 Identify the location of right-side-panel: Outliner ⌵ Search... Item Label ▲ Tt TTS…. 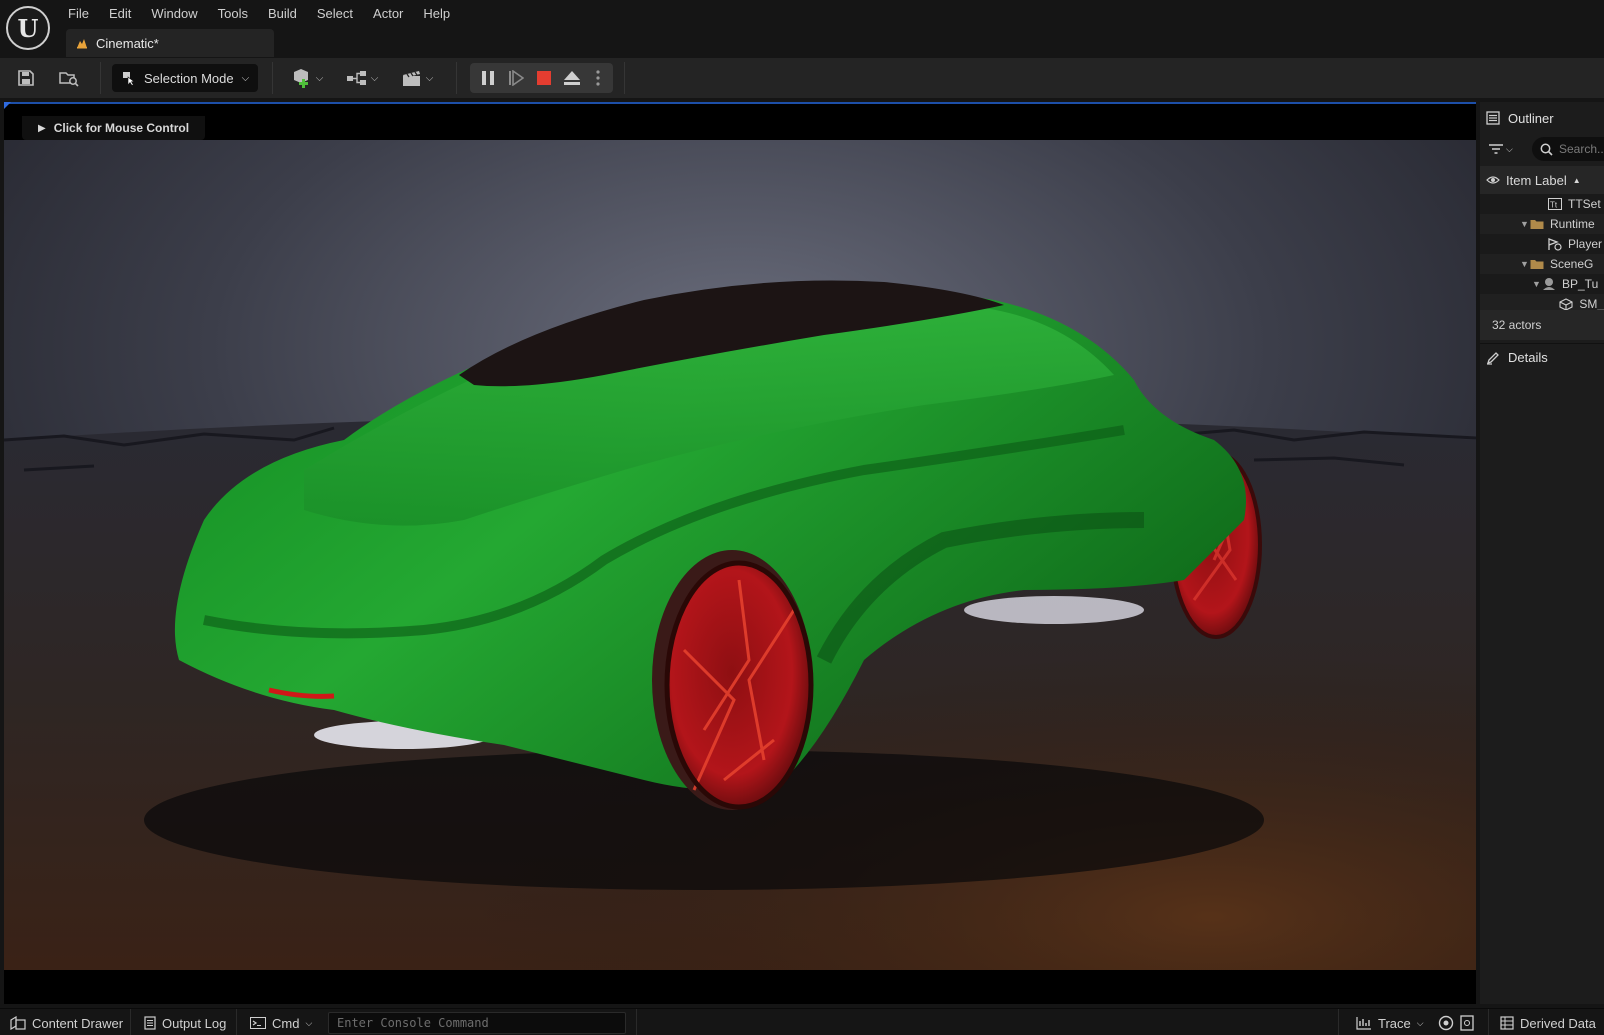
(1542, 553).